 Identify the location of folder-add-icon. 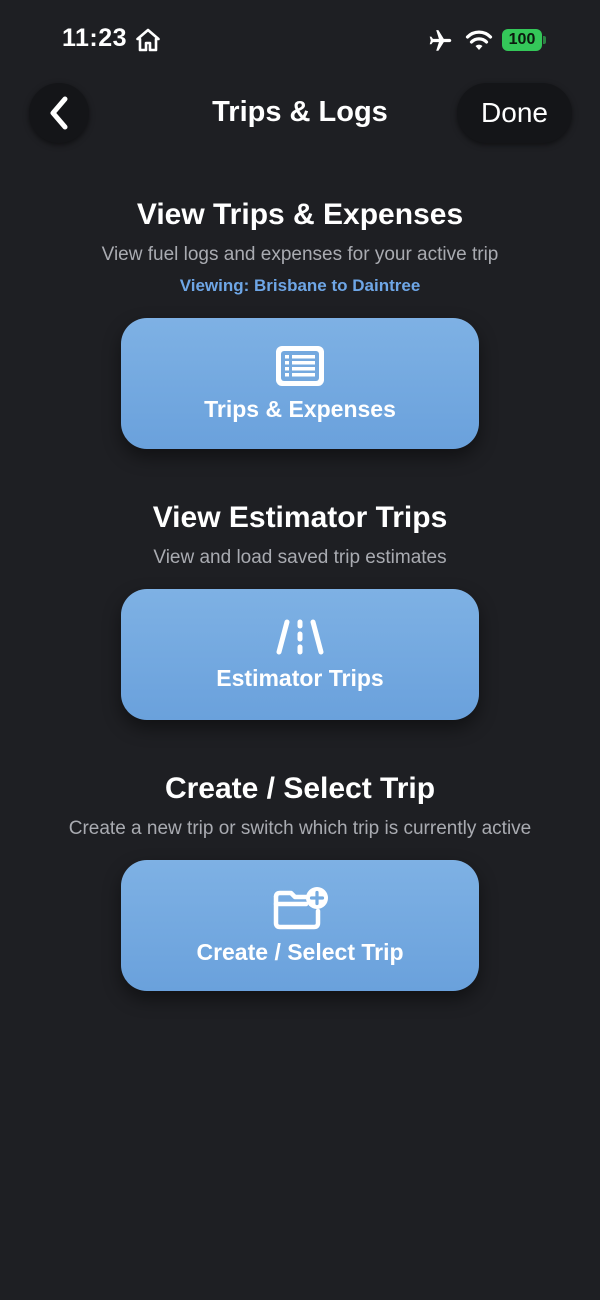
(300, 908).